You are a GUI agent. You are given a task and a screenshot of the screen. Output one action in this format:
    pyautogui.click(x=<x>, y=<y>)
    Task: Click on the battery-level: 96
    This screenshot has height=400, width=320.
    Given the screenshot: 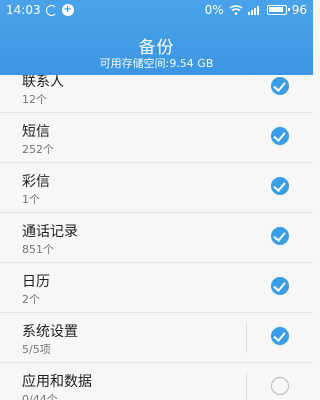 What is the action you would take?
    pyautogui.click(x=299, y=10)
    